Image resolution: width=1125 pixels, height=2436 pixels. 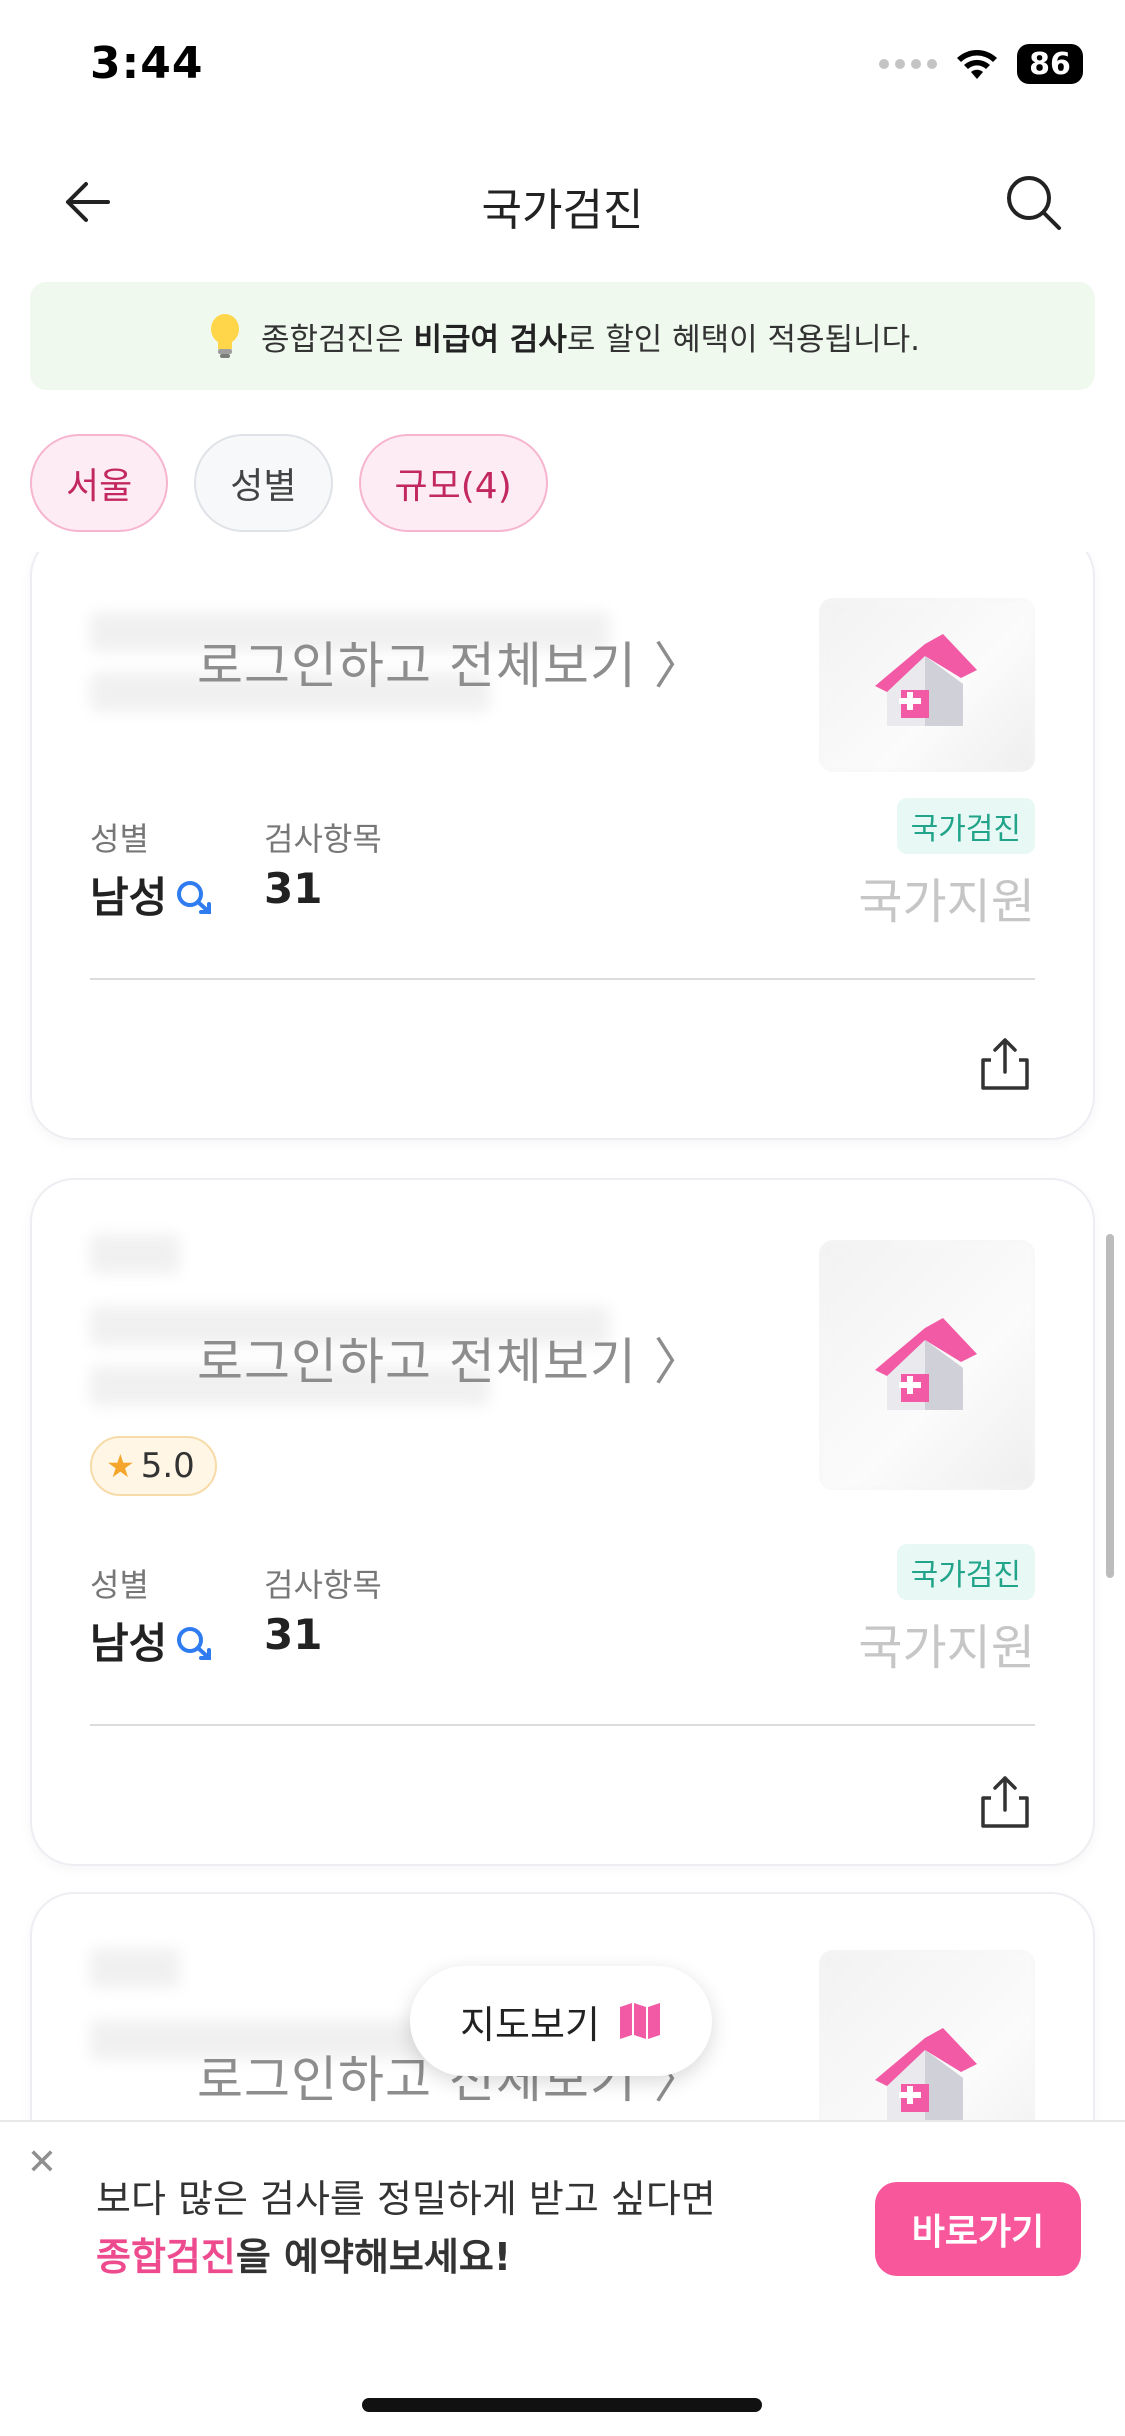 I want to click on status-icons: 86, so click(x=981, y=64).